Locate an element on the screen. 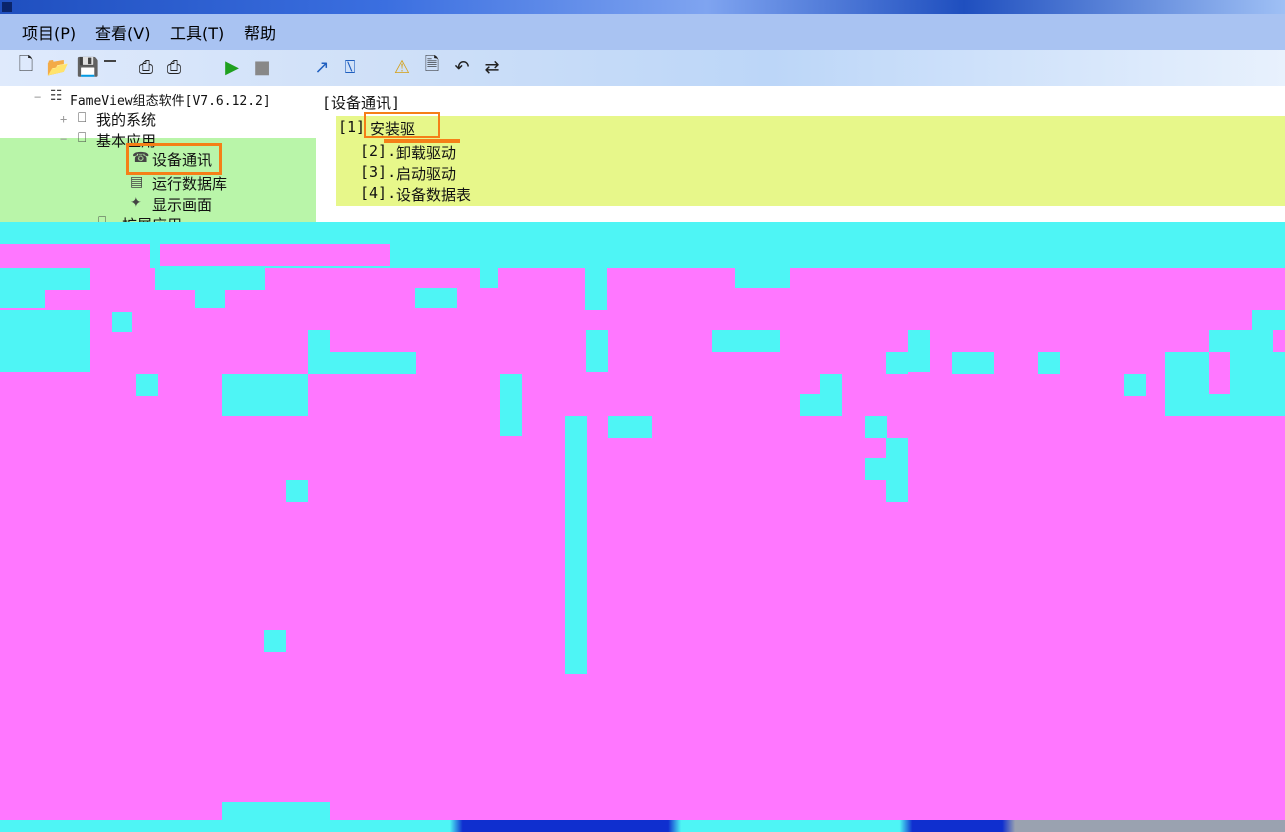 The height and width of the screenshot is (832, 1285). return-icon: ↶ is located at coordinates (462, 67).